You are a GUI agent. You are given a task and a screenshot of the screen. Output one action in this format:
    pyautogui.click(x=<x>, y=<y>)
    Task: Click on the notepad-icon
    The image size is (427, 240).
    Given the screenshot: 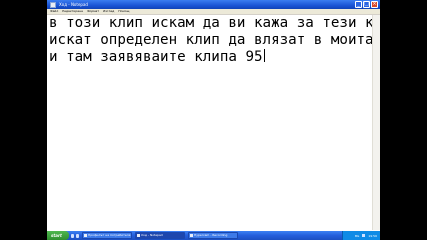 What is the action you would take?
    pyautogui.click(x=53, y=4)
    